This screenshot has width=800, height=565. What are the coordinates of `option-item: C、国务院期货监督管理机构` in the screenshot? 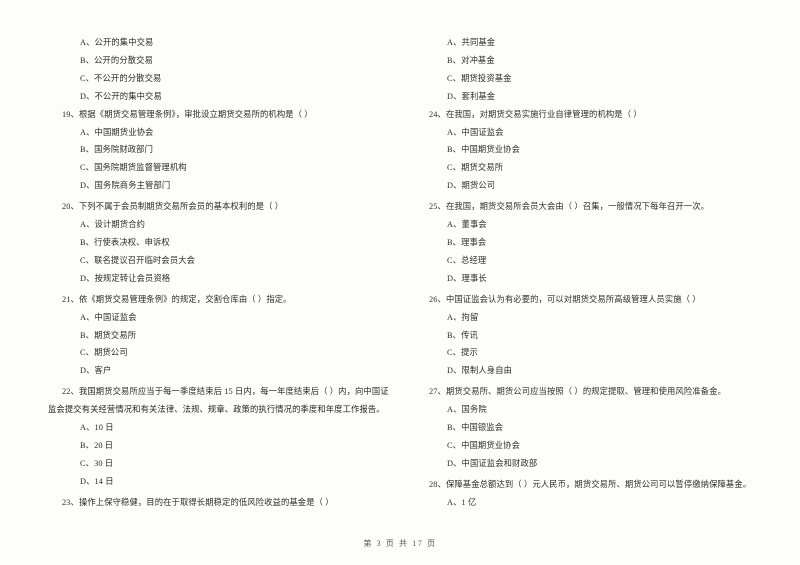 It's located at (133, 168).